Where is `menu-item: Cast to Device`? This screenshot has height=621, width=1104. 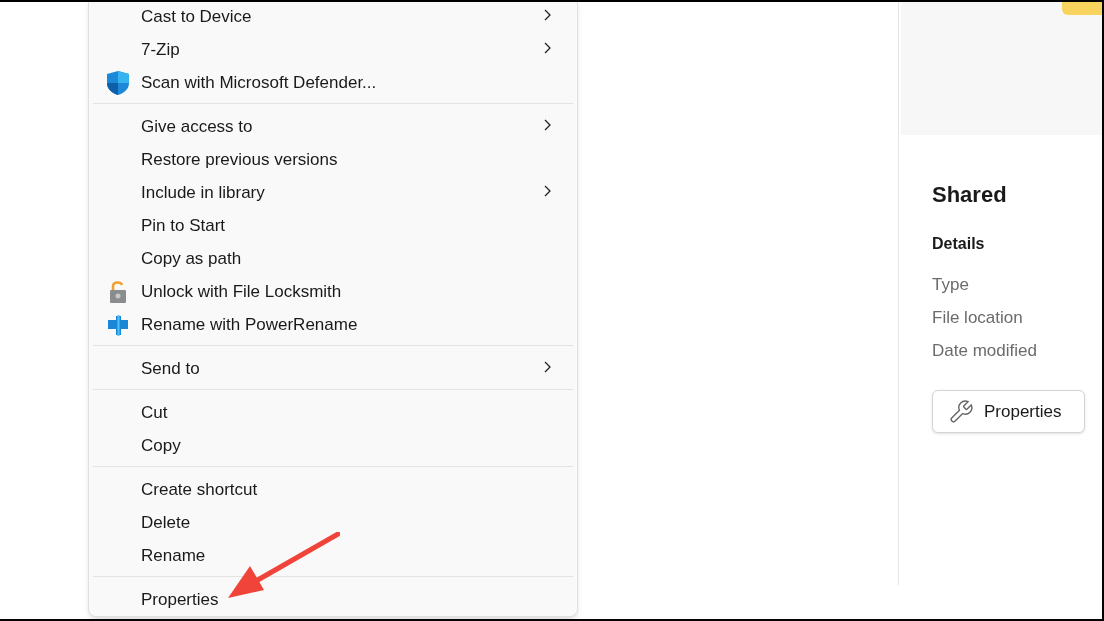 menu-item: Cast to Device is located at coordinates (333, 17).